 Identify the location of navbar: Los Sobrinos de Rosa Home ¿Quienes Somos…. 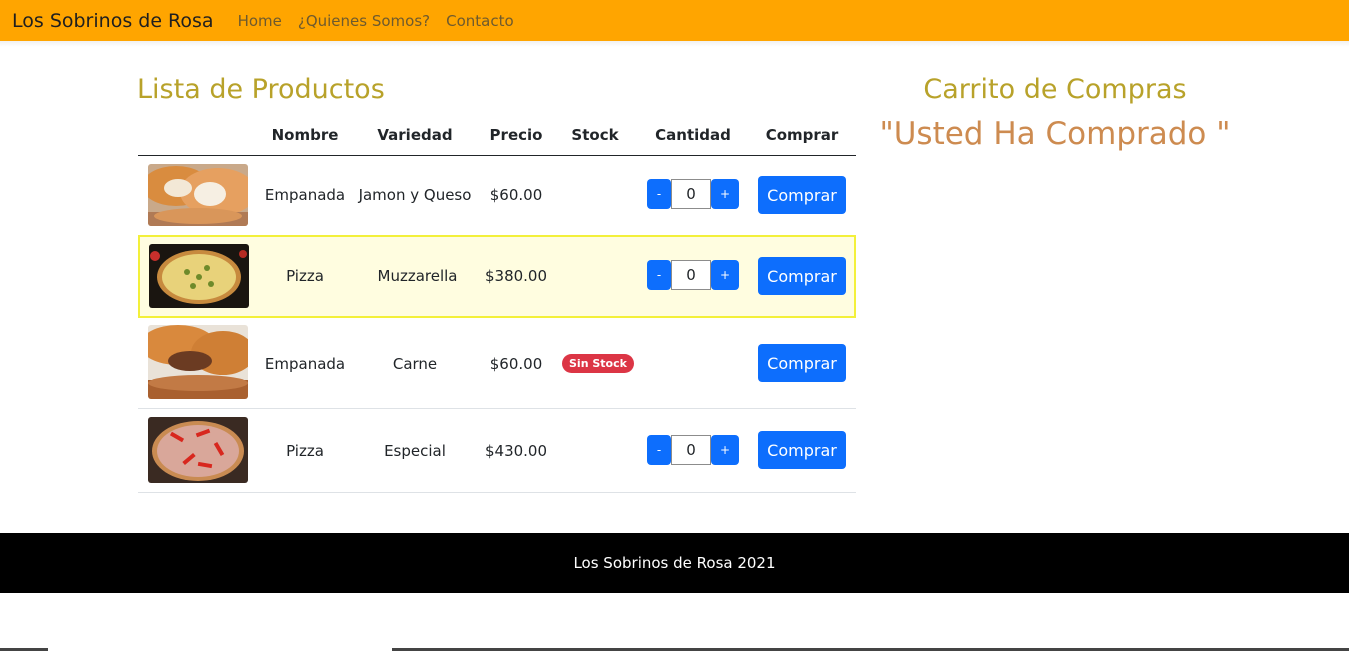
(674, 20).